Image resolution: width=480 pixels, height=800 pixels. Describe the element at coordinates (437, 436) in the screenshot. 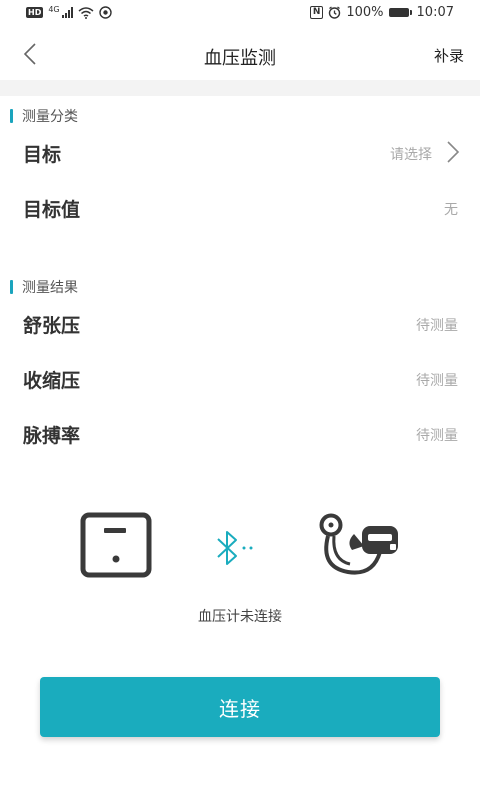

I see `pulse-value: 待测量` at that location.